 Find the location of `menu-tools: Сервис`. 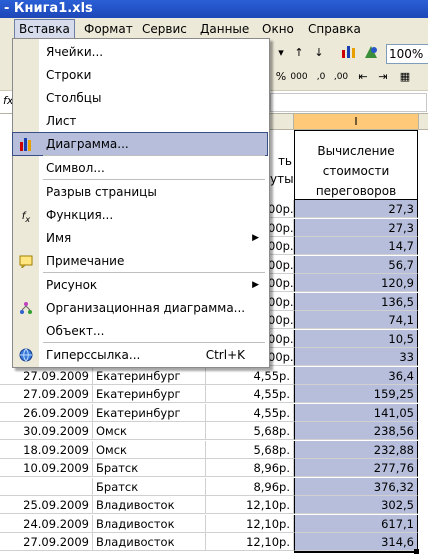

menu-tools: Сервис is located at coordinates (164, 29).